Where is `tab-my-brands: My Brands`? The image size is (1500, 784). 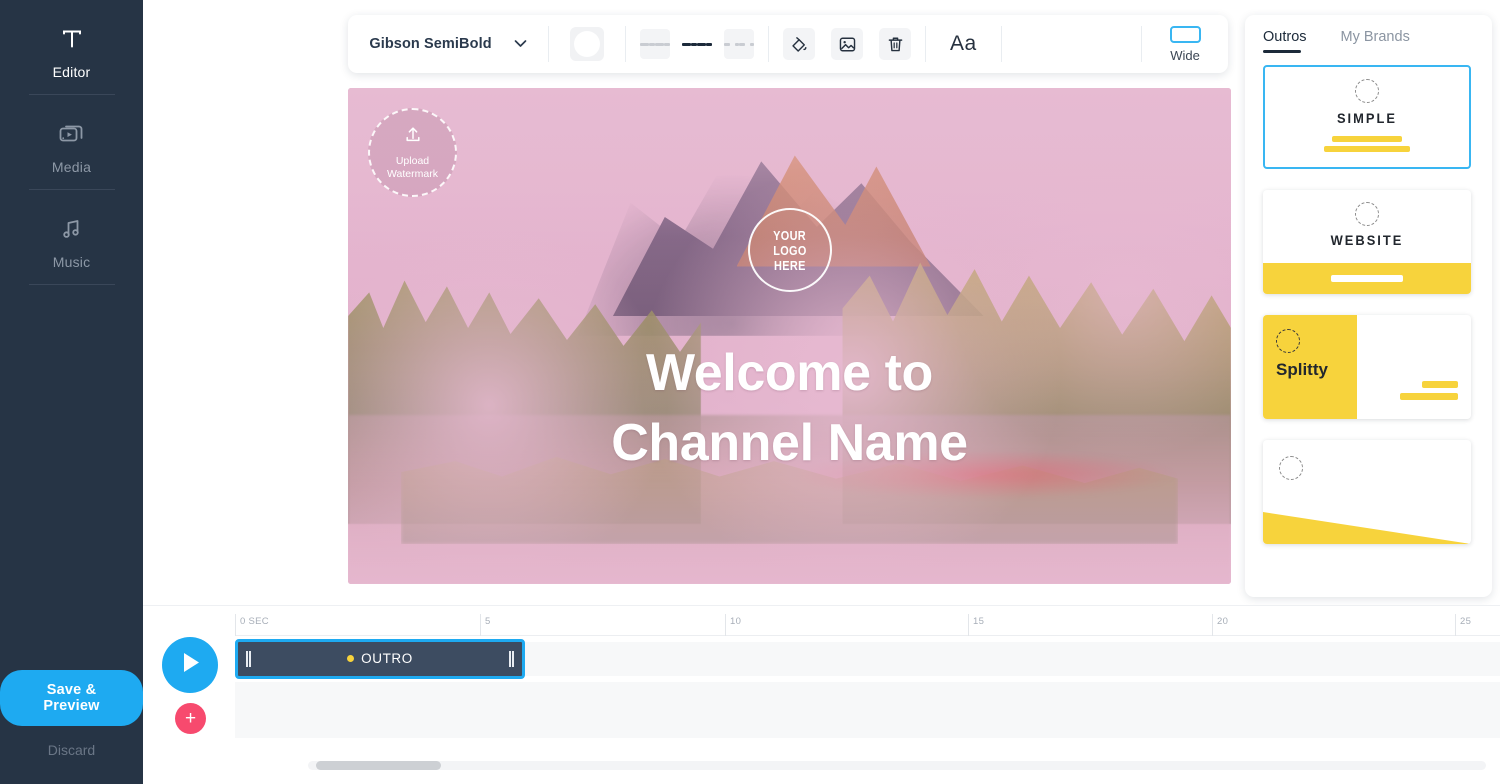
tab-my-brands: My Brands is located at coordinates (1375, 41).